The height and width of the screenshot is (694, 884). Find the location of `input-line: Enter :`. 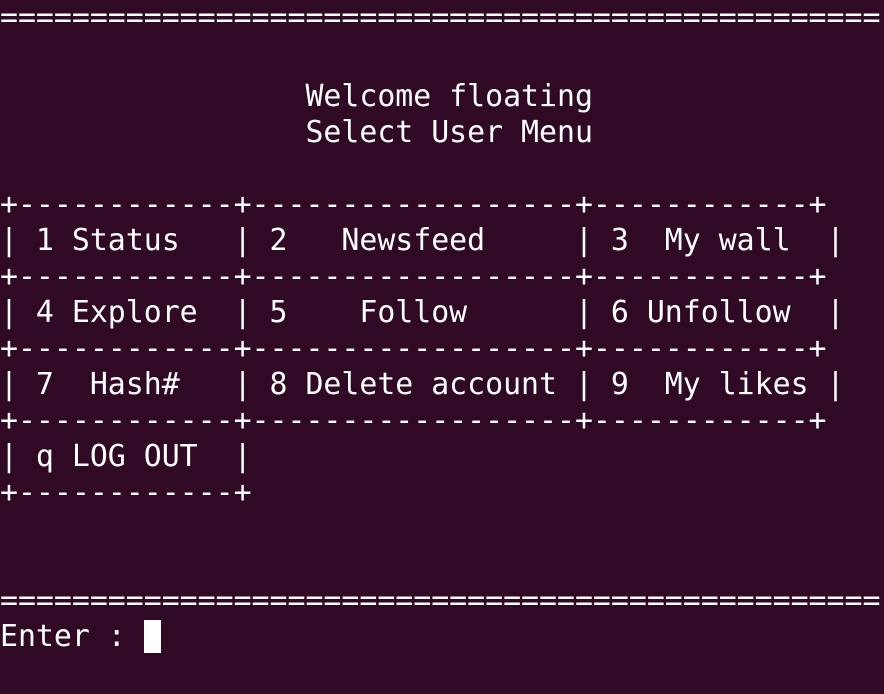

input-line: Enter : is located at coordinates (80, 637).